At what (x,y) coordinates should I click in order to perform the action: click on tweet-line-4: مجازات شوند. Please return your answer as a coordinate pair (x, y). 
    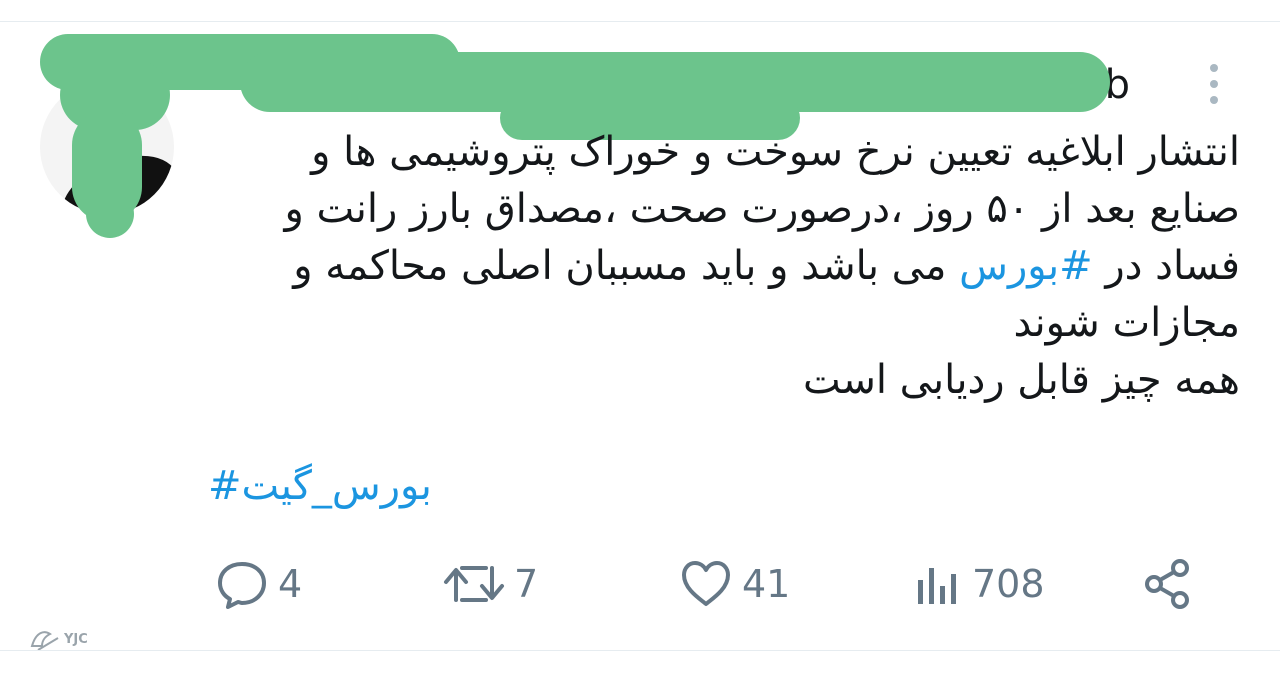
    Looking at the image, I should click on (1126, 323).